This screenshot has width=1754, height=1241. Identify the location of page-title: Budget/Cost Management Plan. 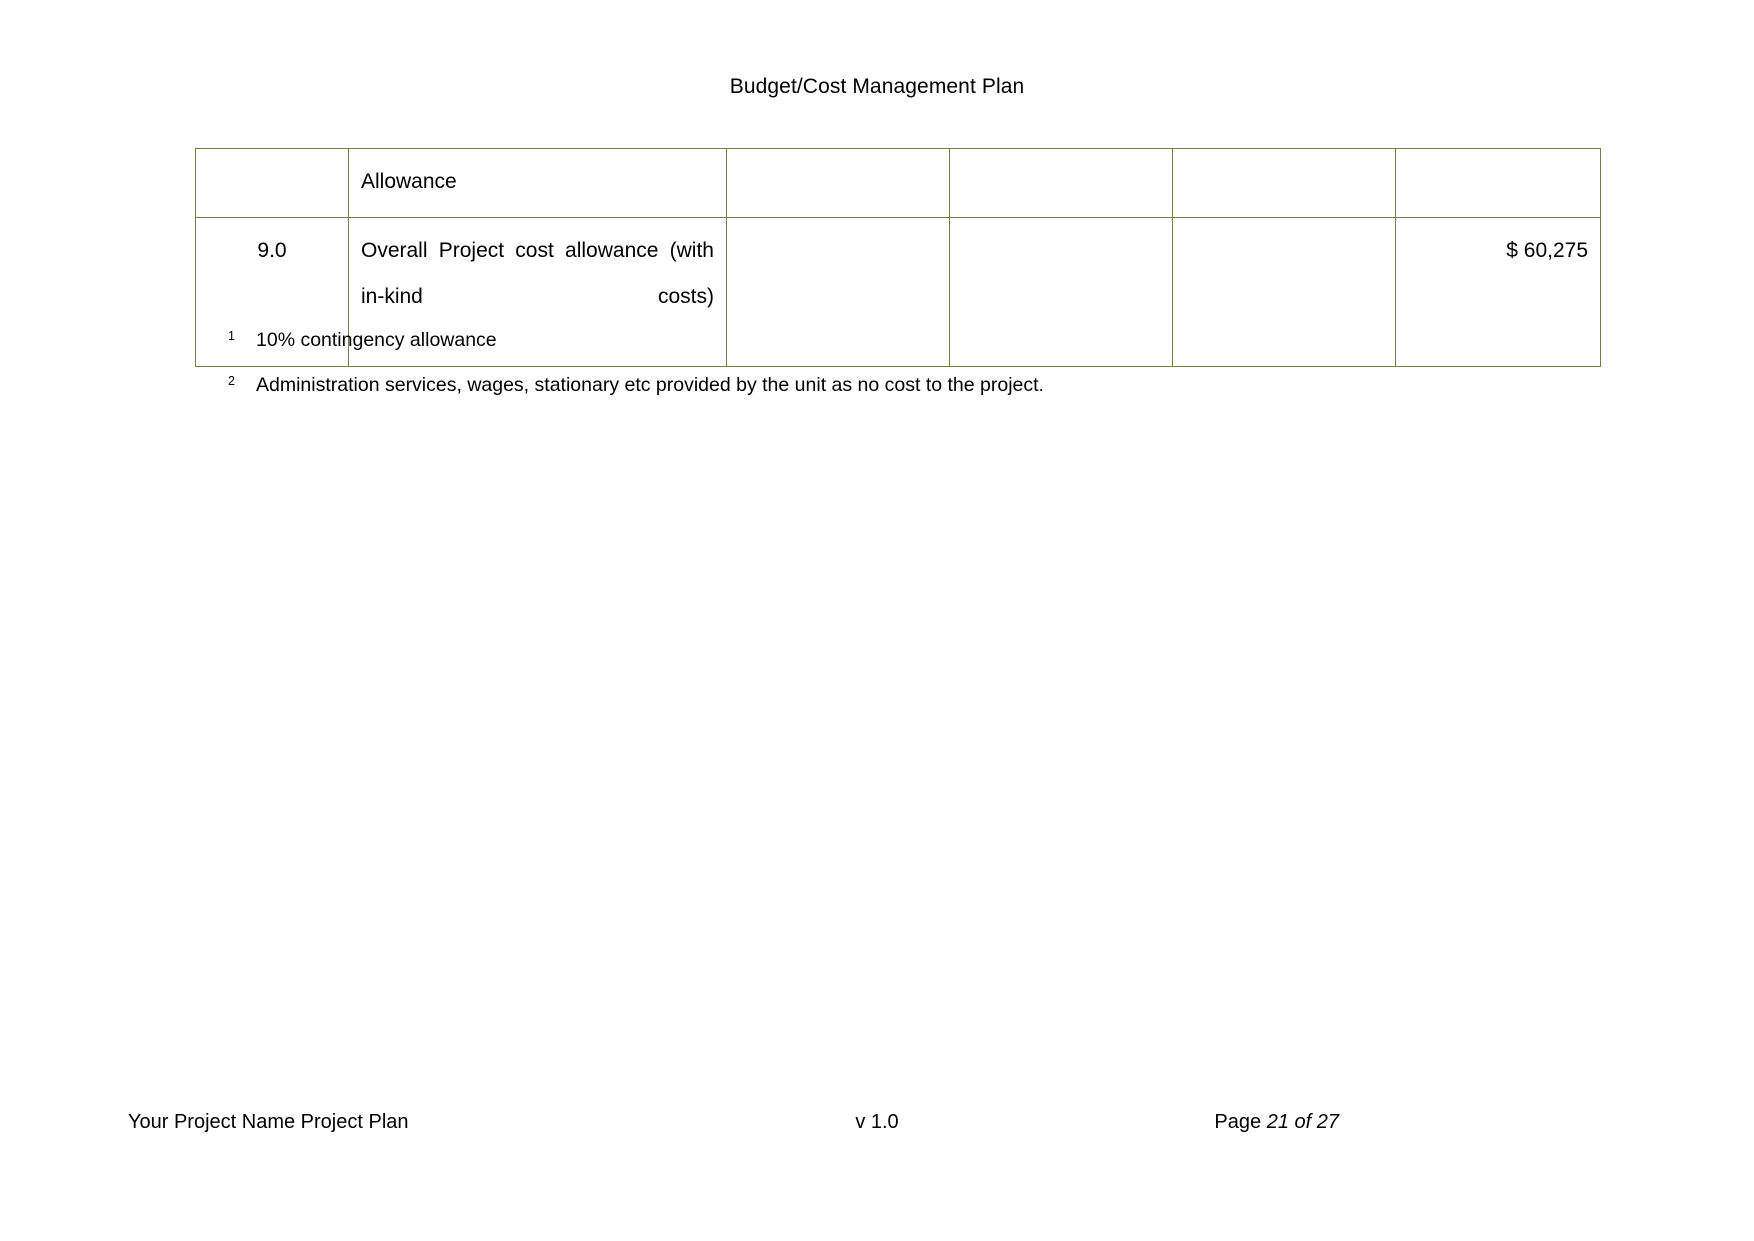
(877, 86).